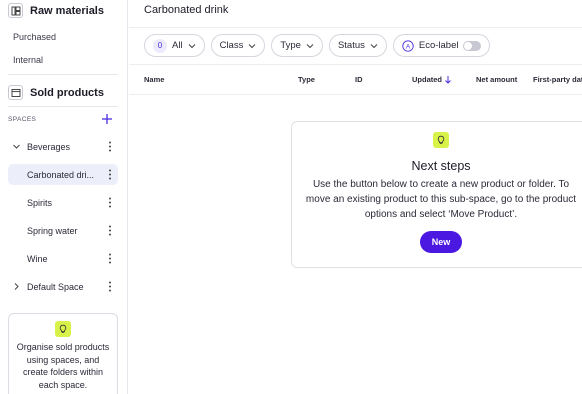 The image size is (582, 394). What do you see at coordinates (290, 45) in the screenshot?
I see `filter-type-label: Type` at bounding box center [290, 45].